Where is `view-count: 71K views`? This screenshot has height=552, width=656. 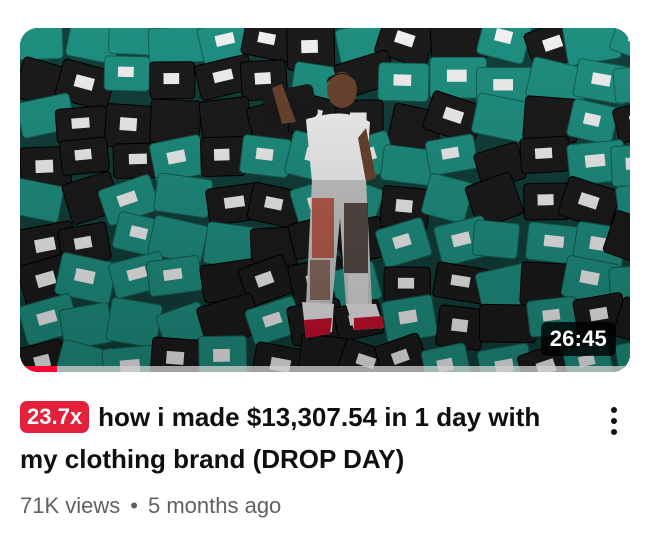 view-count: 71K views is located at coordinates (70, 505).